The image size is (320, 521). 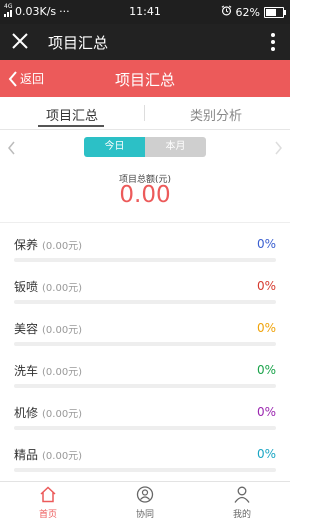 I want to click on category-label: 钣喷, so click(x=26, y=287).